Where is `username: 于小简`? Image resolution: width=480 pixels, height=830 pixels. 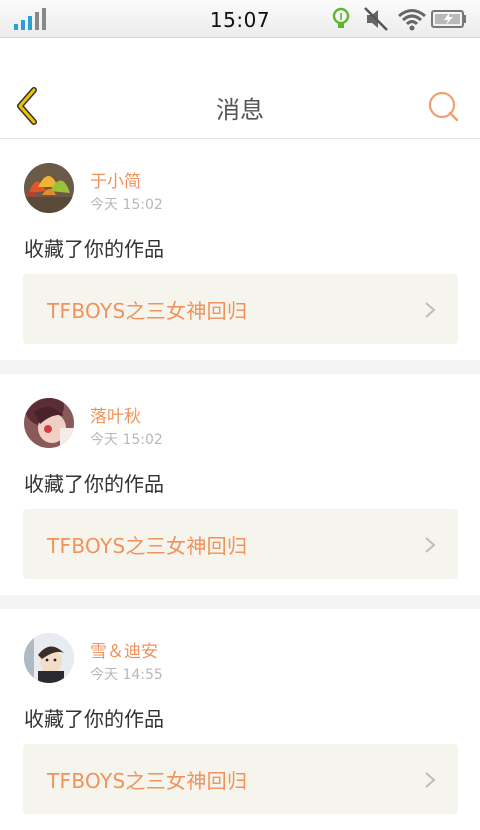
username: 于小简 is located at coordinates (115, 179).